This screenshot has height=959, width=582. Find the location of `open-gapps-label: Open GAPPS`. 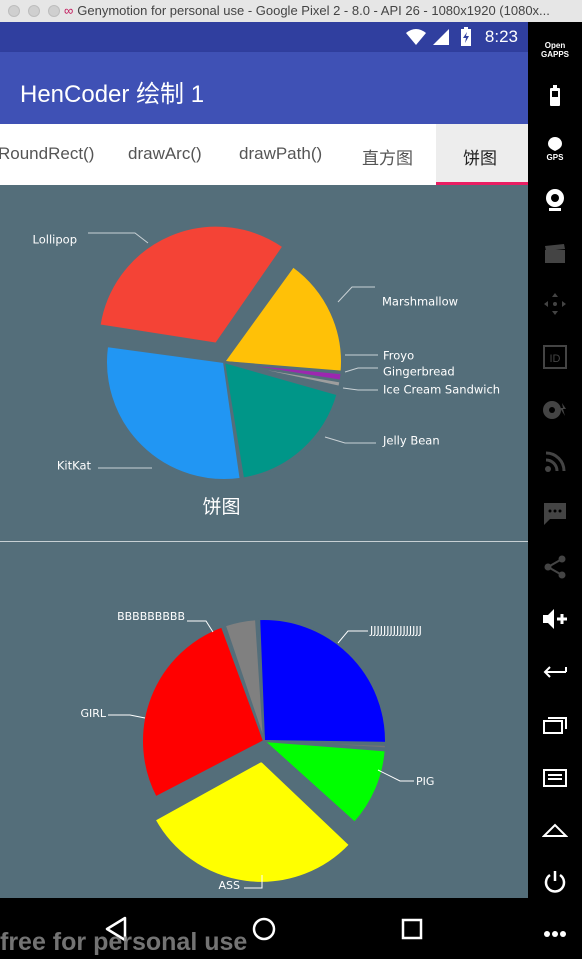

open-gapps-label: Open GAPPS is located at coordinates (554, 50).